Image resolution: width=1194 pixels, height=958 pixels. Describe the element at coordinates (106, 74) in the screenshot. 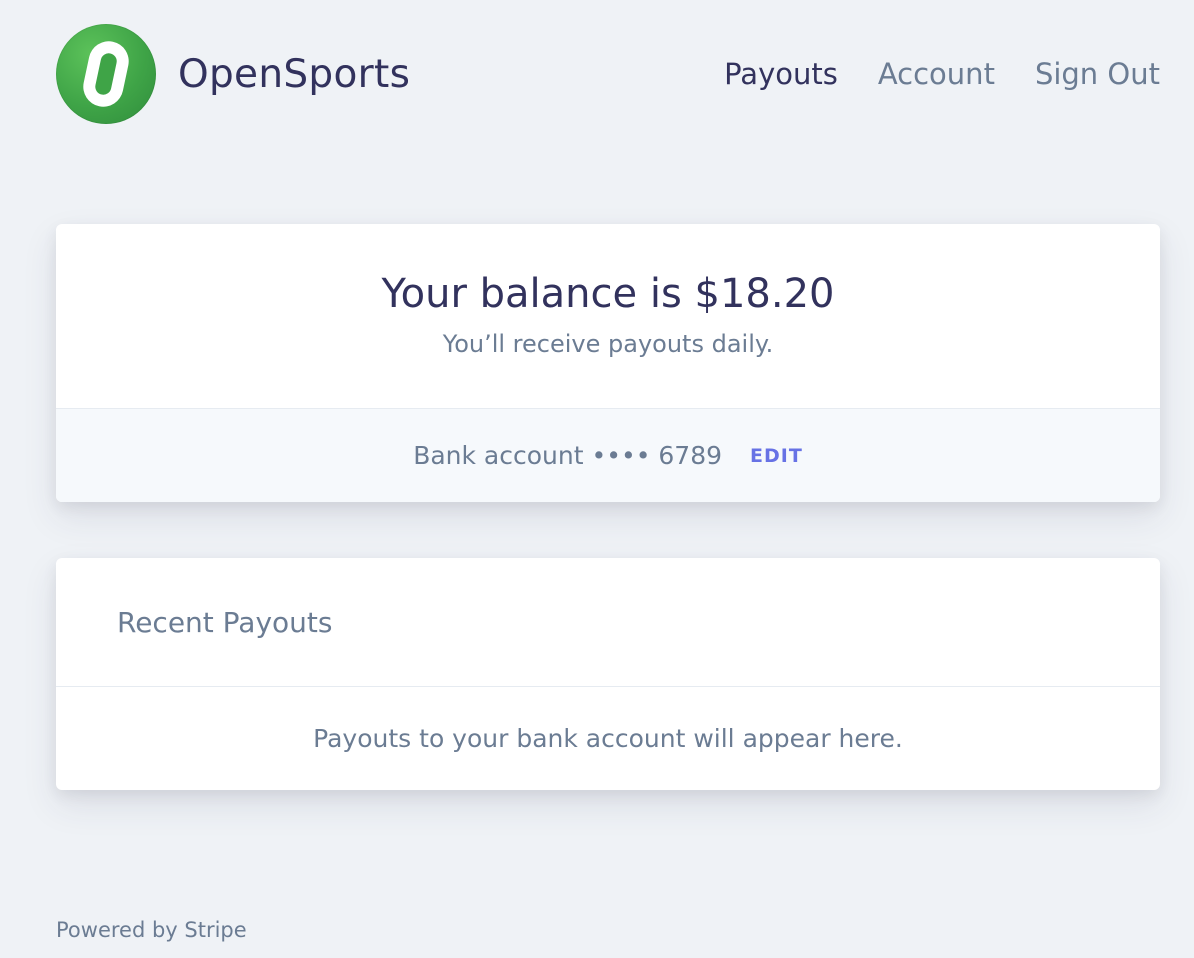

I see `opensports-logo-icon` at that location.